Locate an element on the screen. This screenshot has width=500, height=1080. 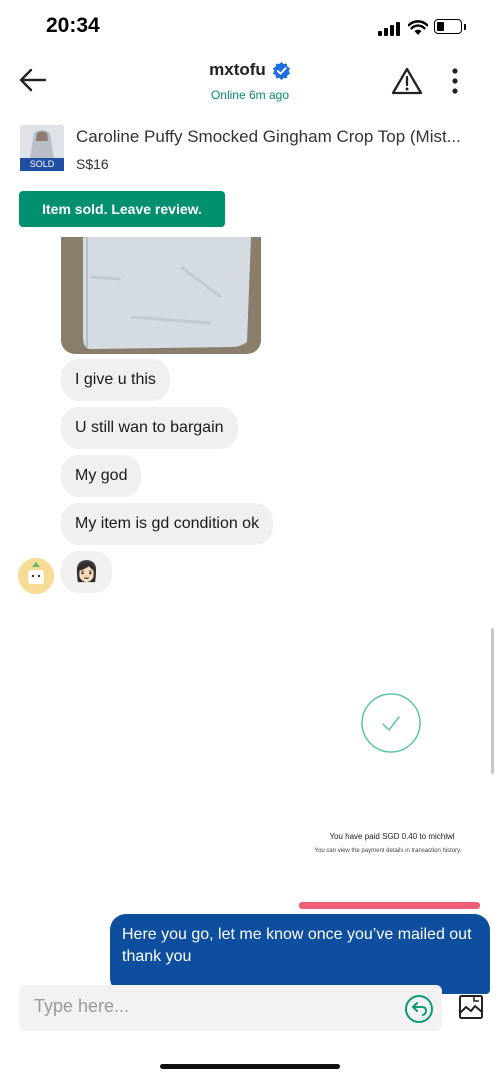
avatar-image-icon is located at coordinates (36, 576).